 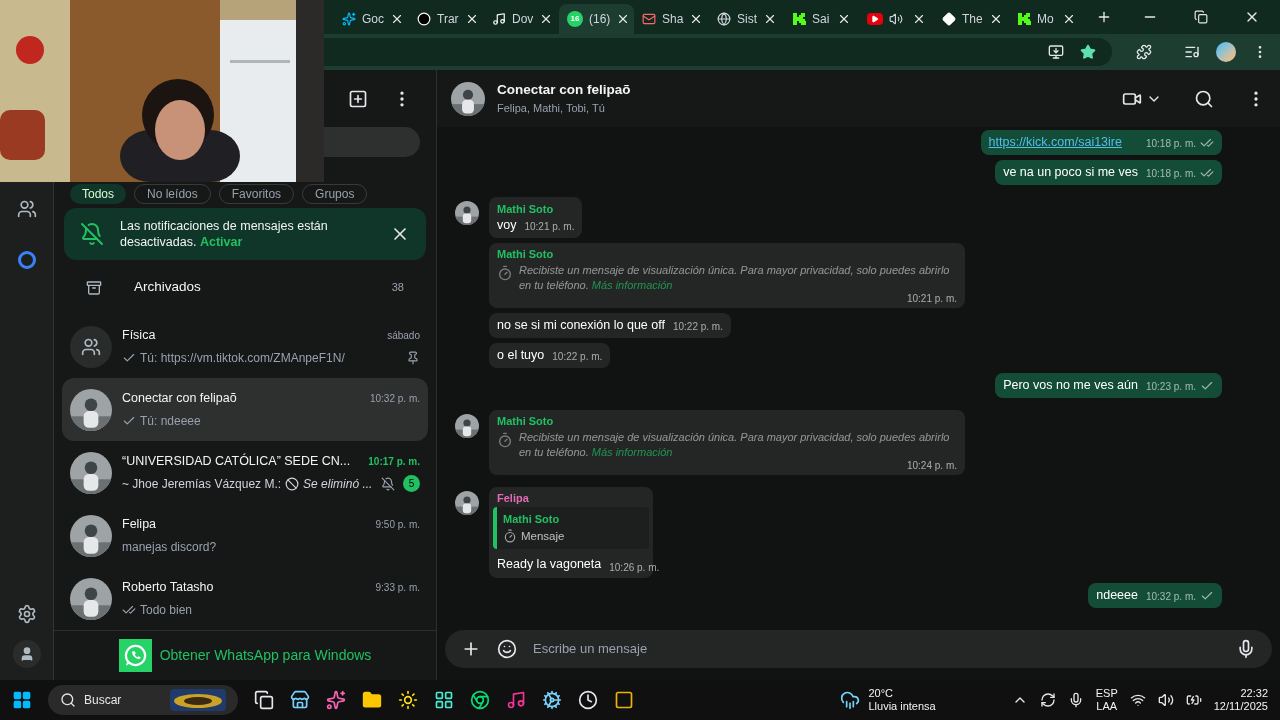 What do you see at coordinates (1144, 52) in the screenshot?
I see `extensions-icon` at bounding box center [1144, 52].